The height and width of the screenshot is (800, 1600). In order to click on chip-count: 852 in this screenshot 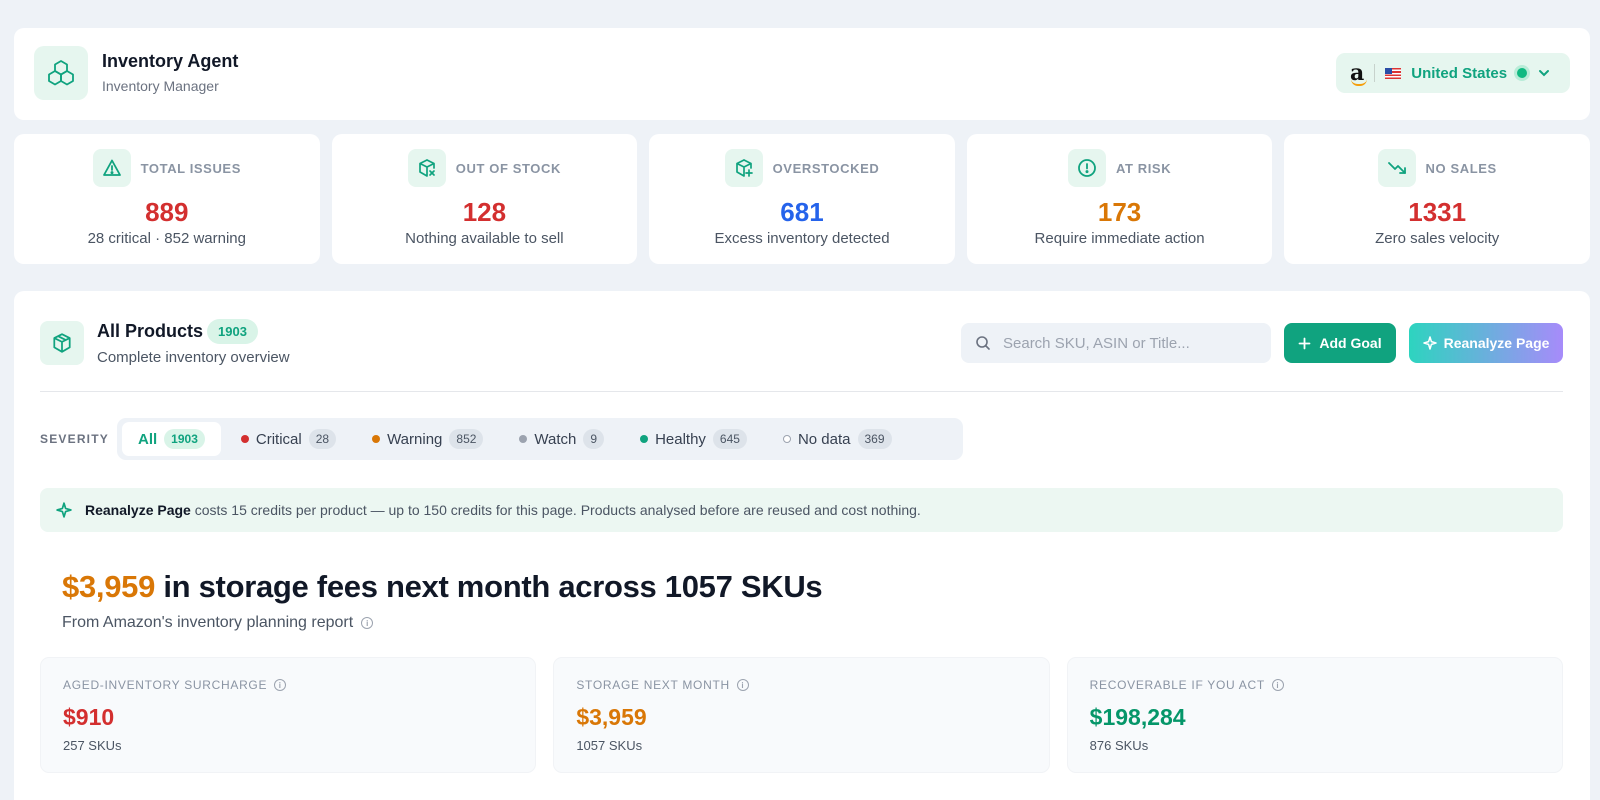, I will do `click(466, 439)`.